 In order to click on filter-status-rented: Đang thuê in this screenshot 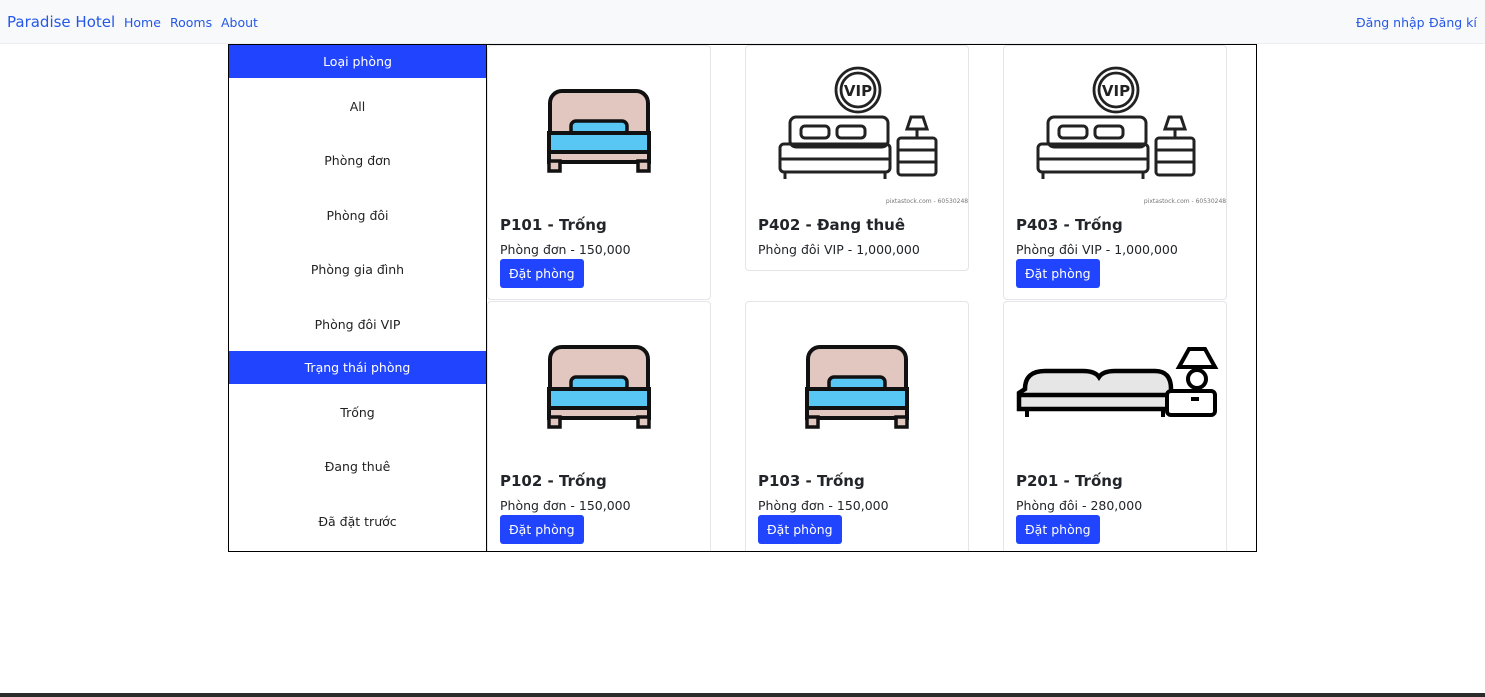, I will do `click(357, 466)`.